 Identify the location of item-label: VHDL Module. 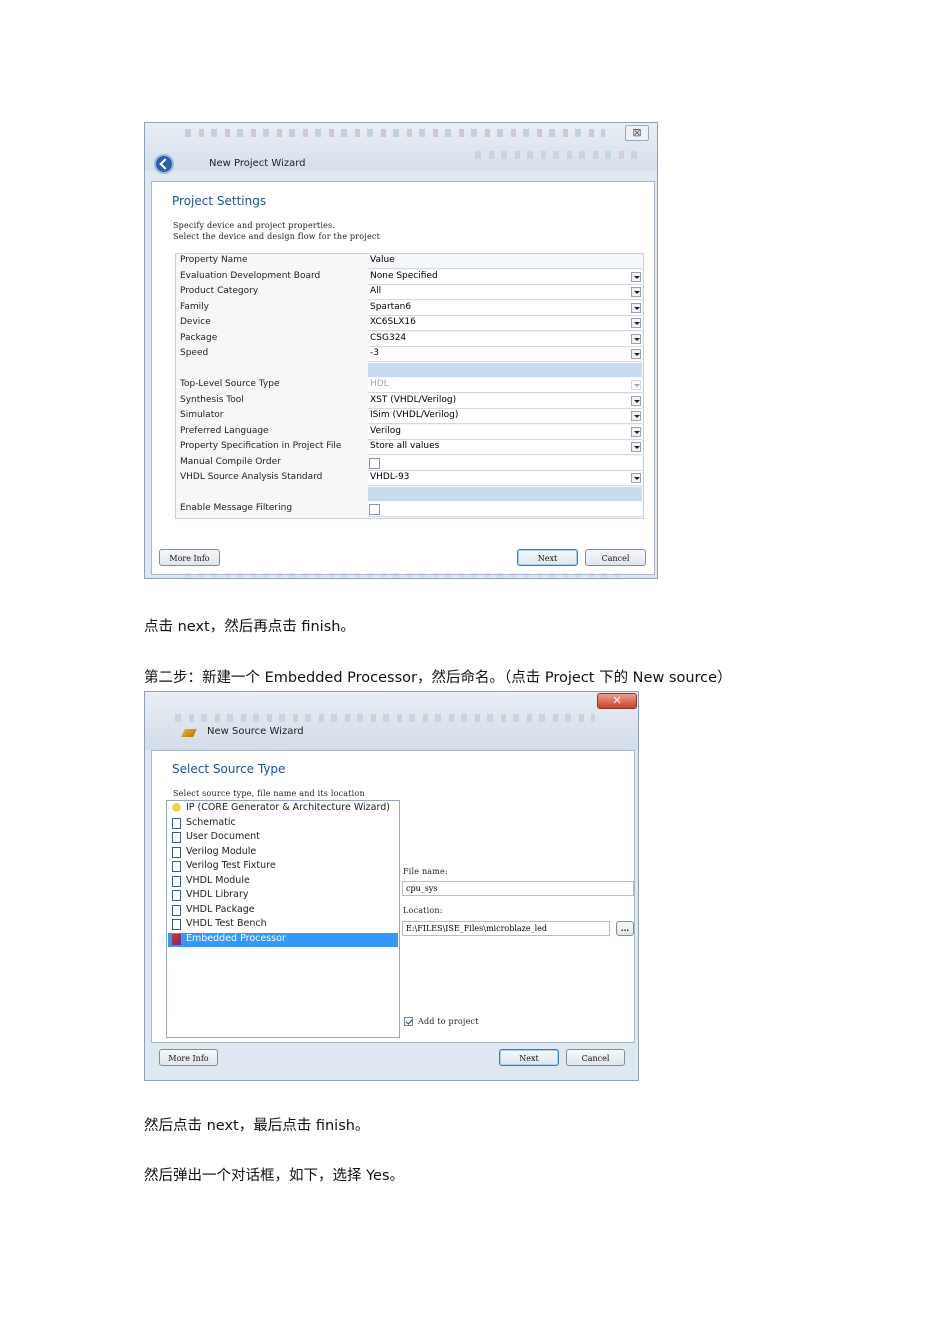
(218, 880).